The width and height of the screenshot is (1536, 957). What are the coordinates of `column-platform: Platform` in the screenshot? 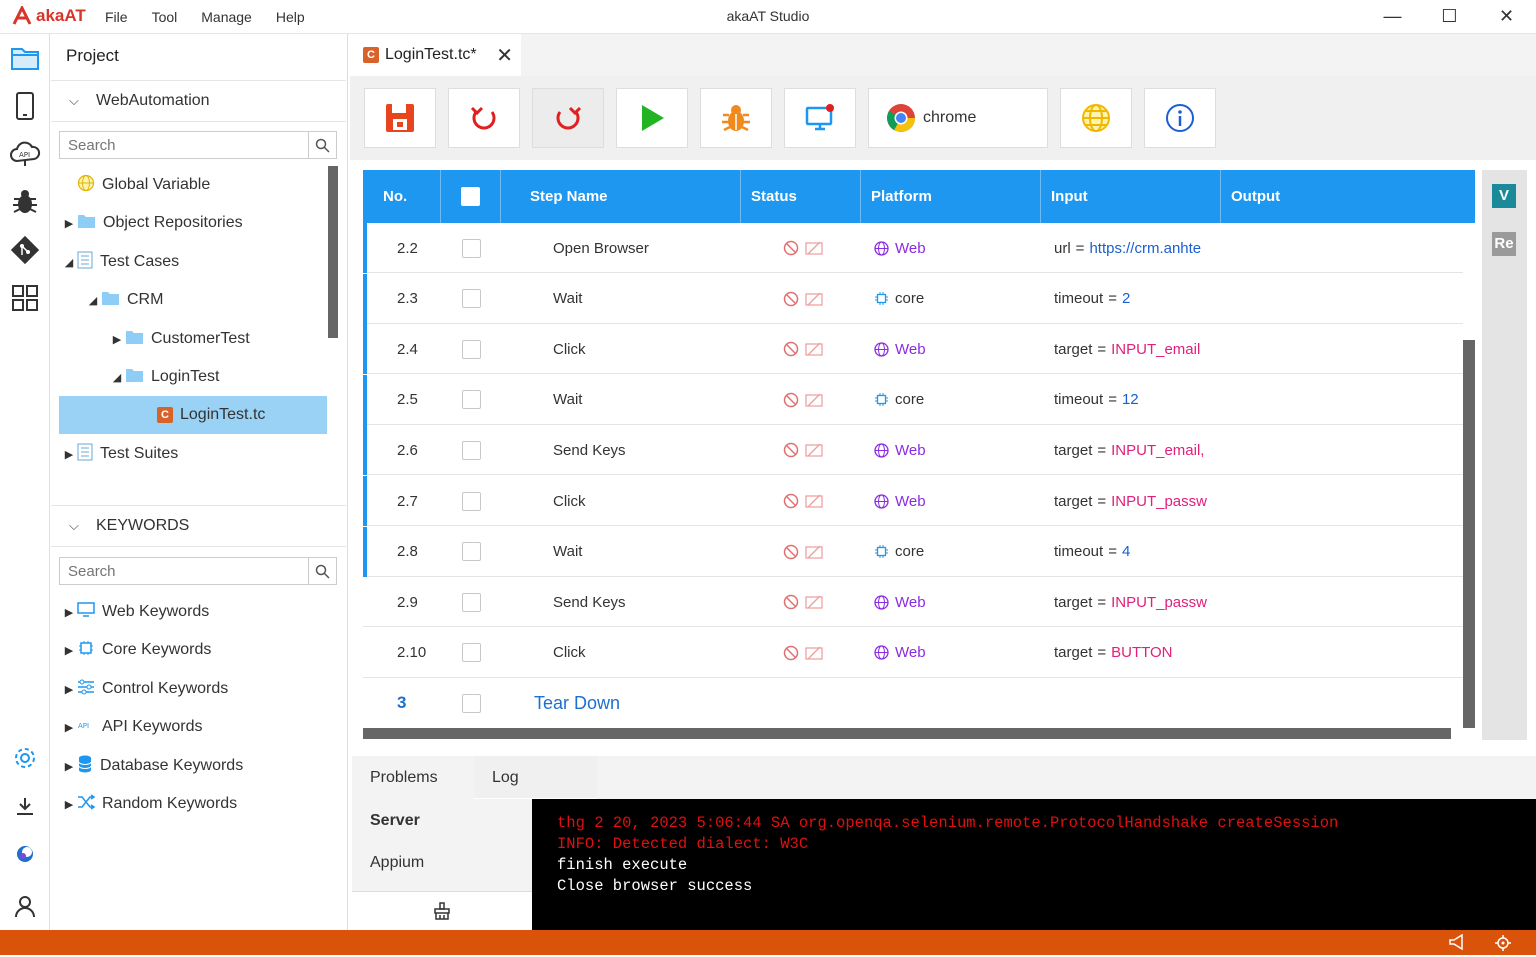 It's located at (951, 196).